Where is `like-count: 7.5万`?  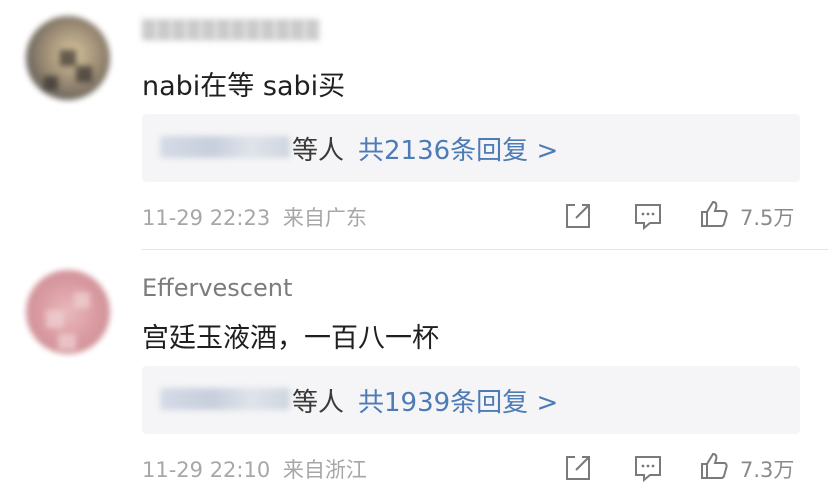
like-count: 7.5万 is located at coordinates (767, 218).